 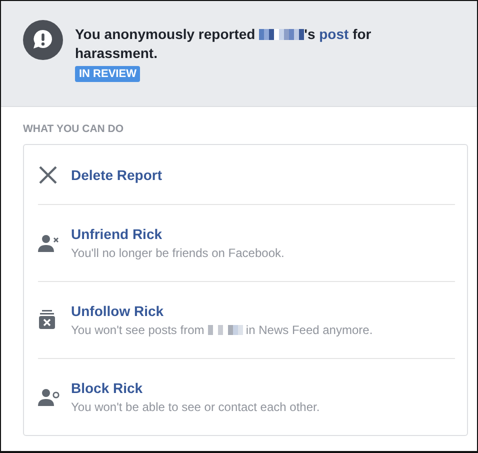 I want to click on action-description: You'll no longer be friends on Facebook., so click(x=177, y=253).